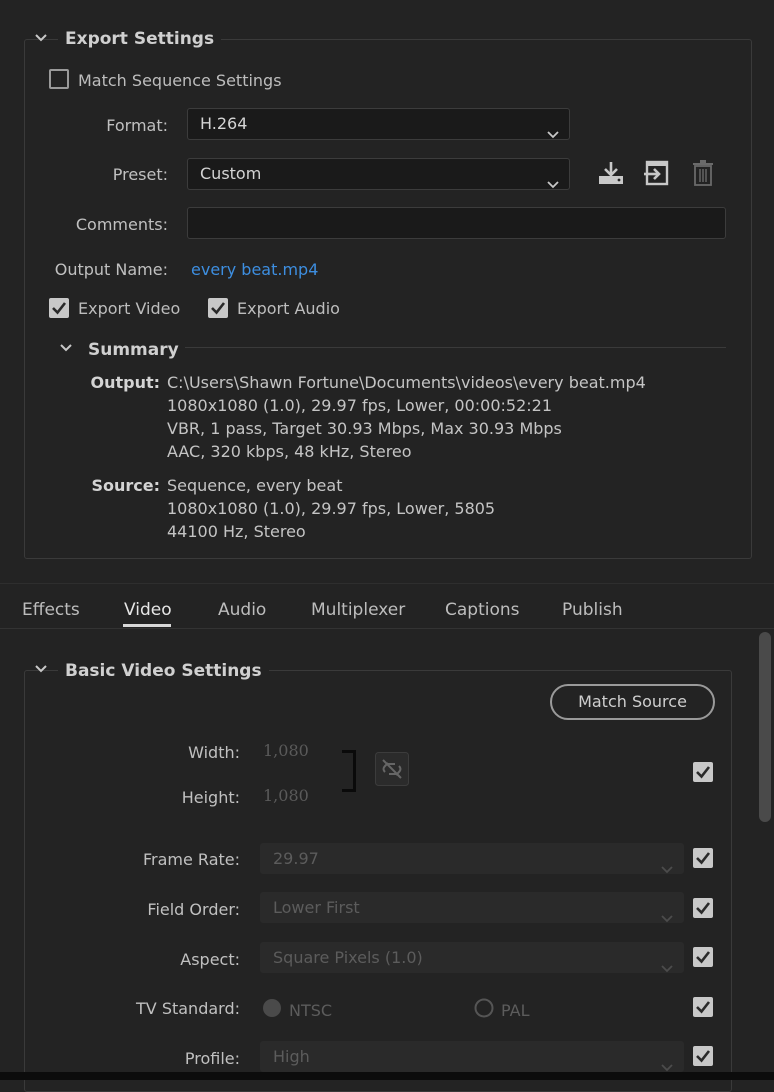 This screenshot has height=1092, width=774. I want to click on export-audio-label: Export Audio, so click(288, 308).